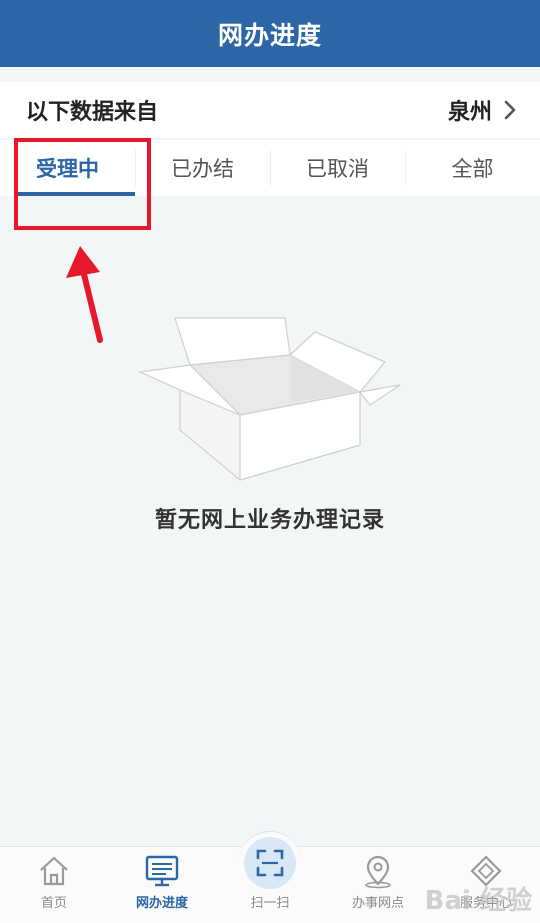 The height and width of the screenshot is (923, 540). I want to click on data-source-label: 以下数据来自, so click(92, 112).